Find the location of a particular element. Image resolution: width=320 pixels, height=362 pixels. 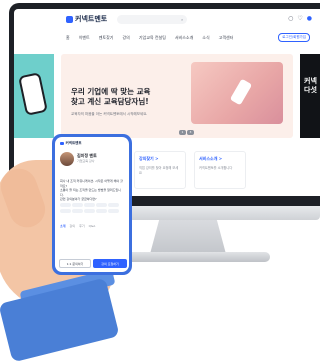

phone-logo: 커넥트멘토 is located at coordinates (71, 143).